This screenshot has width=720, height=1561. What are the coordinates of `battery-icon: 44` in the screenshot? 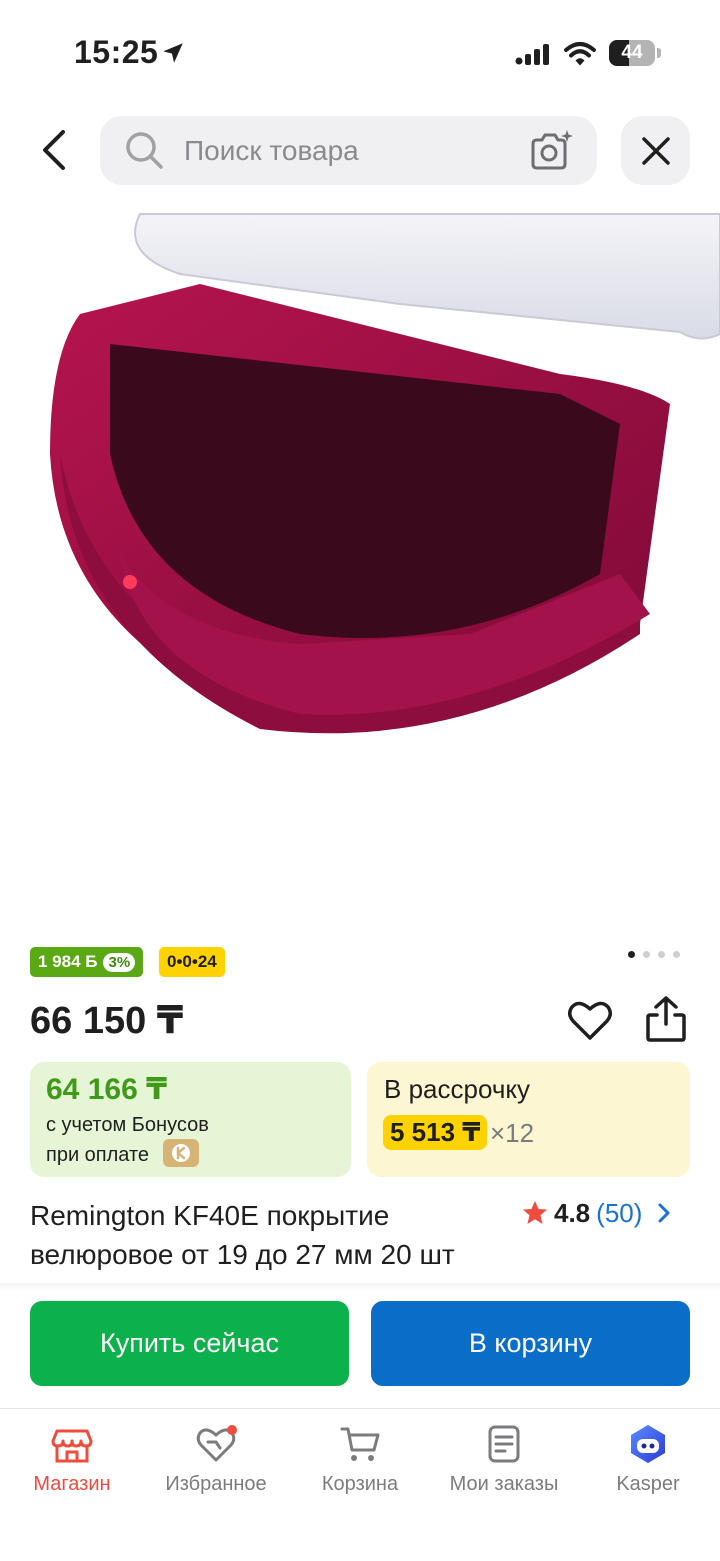 It's located at (635, 53).